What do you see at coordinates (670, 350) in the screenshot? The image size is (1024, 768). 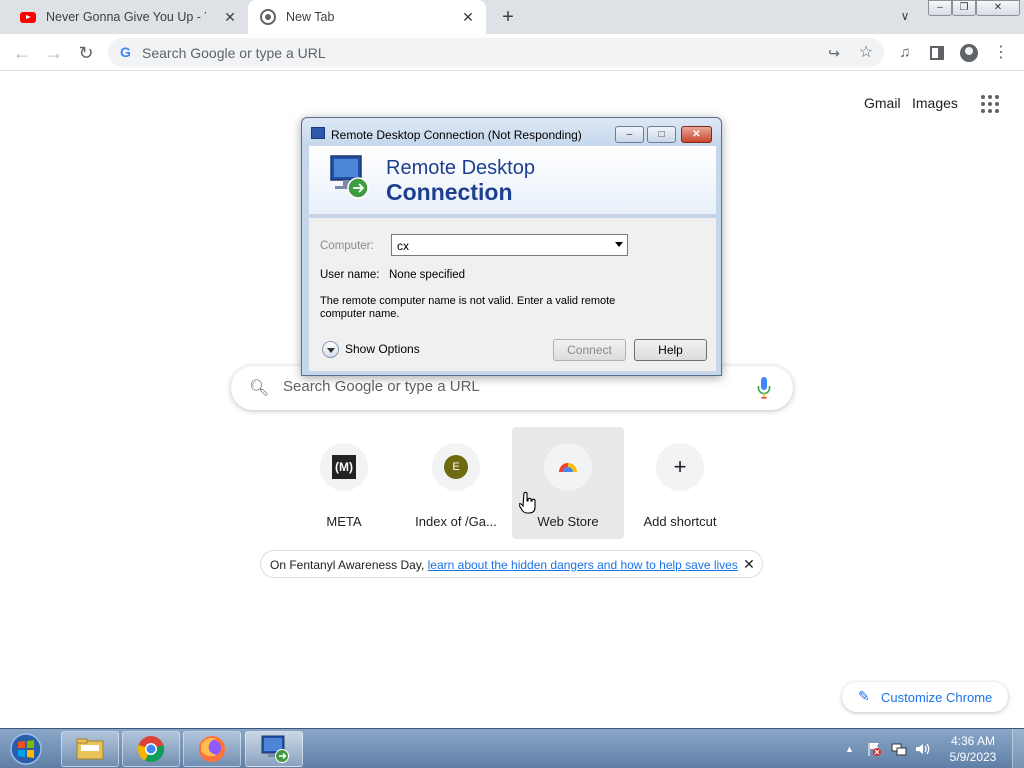 I see `help-button: Help` at bounding box center [670, 350].